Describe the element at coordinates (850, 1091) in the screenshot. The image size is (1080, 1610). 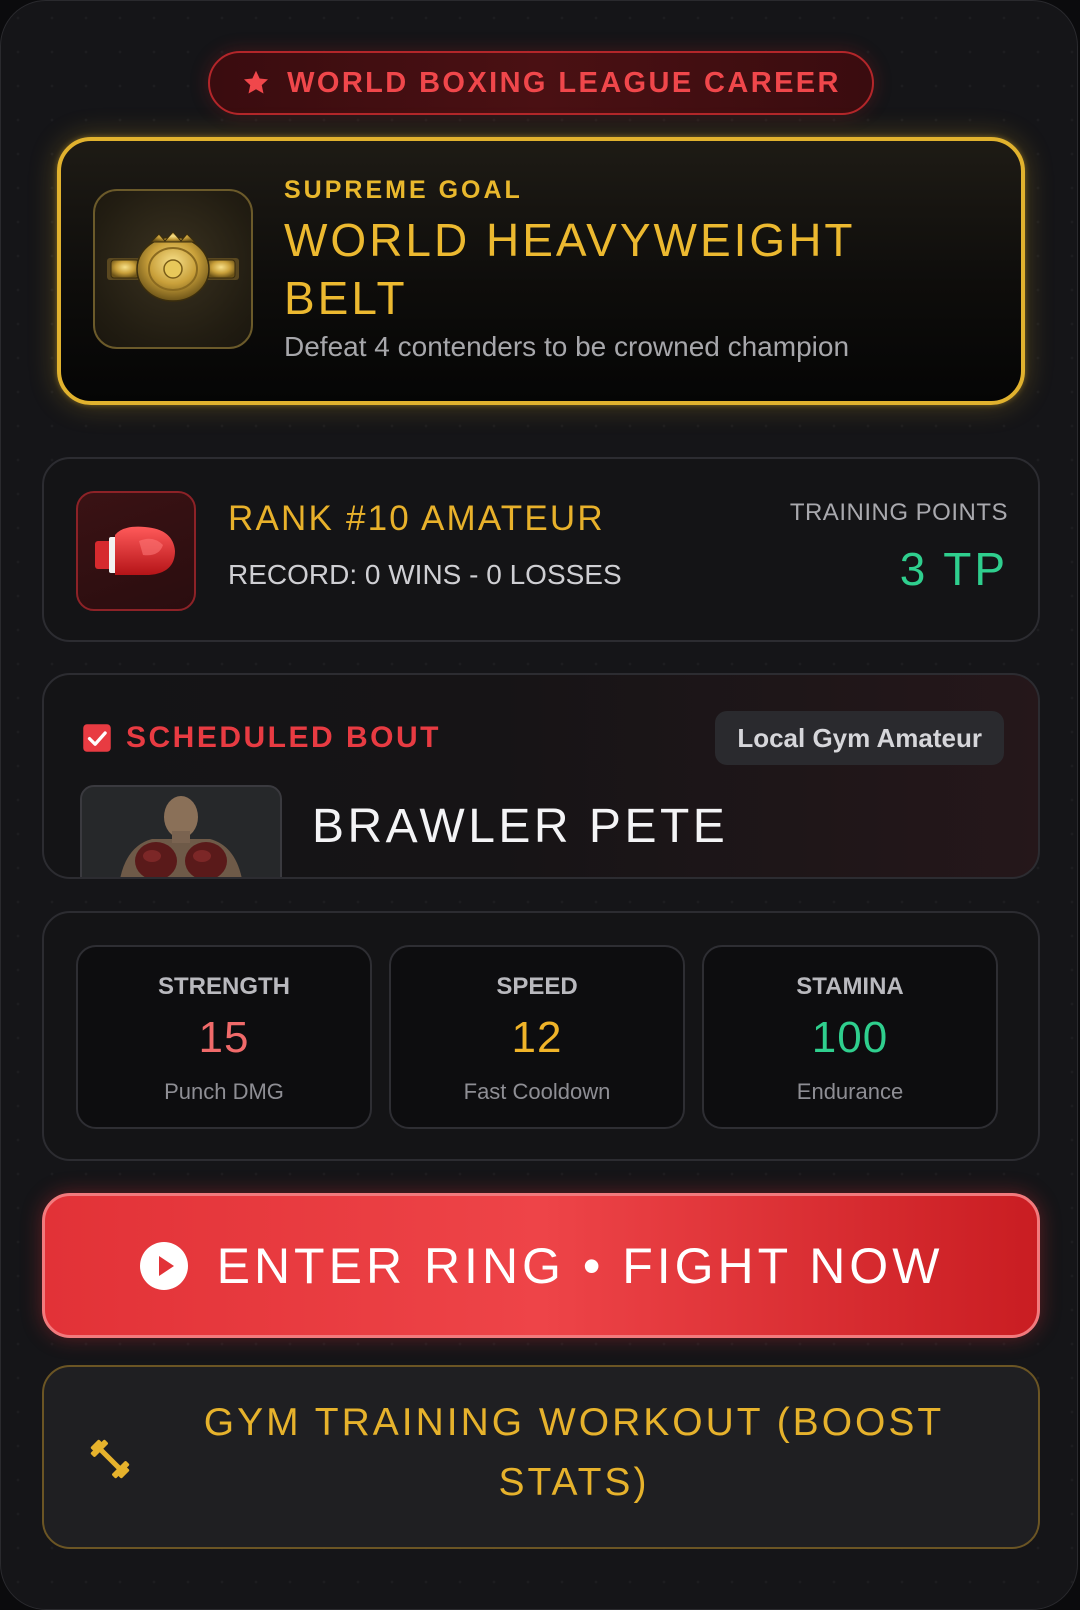
I see `stat-description: Endurance` at that location.